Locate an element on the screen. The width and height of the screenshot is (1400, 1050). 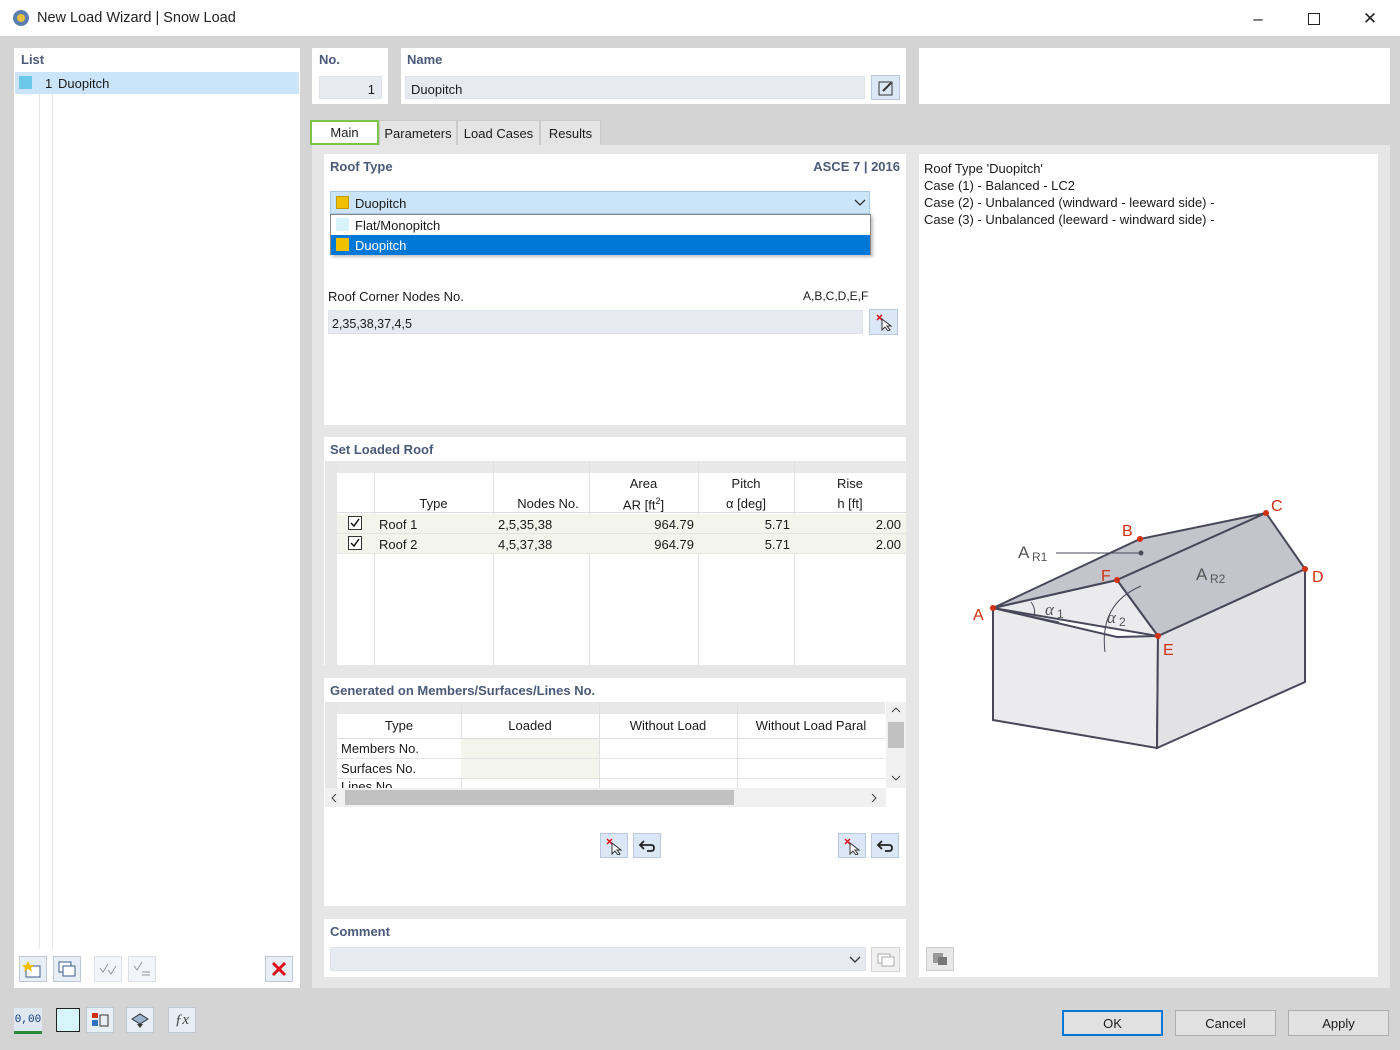
option-label: Duopitch is located at coordinates (381, 245).